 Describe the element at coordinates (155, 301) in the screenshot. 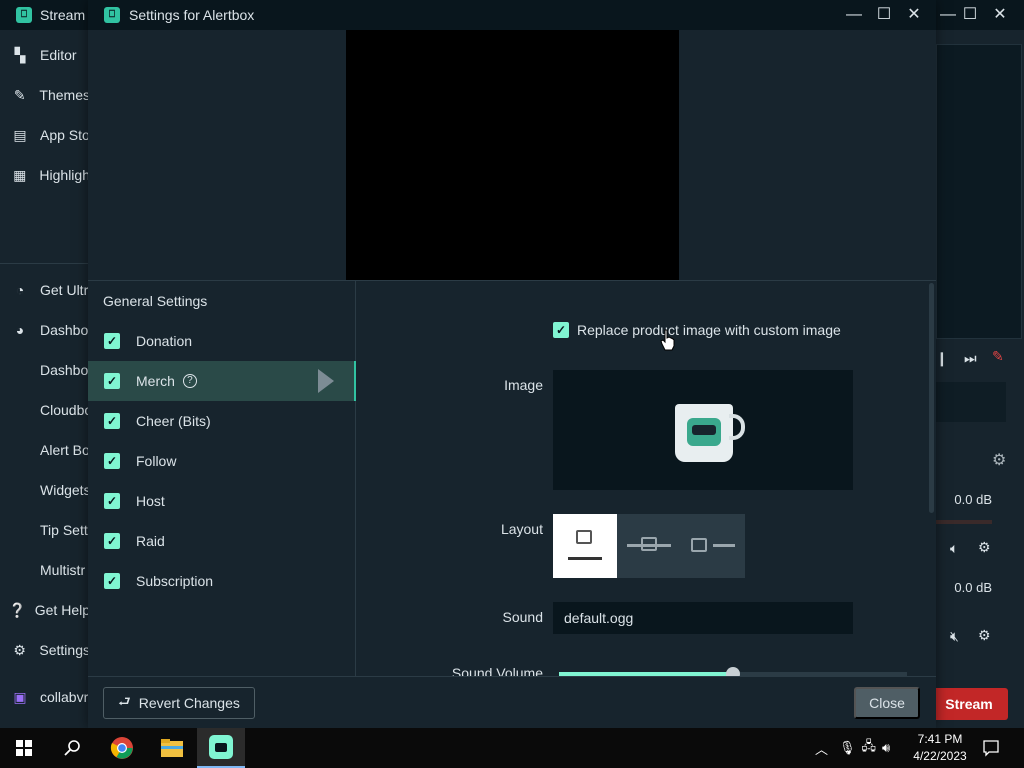

I see `nav-heading: General Settings` at that location.